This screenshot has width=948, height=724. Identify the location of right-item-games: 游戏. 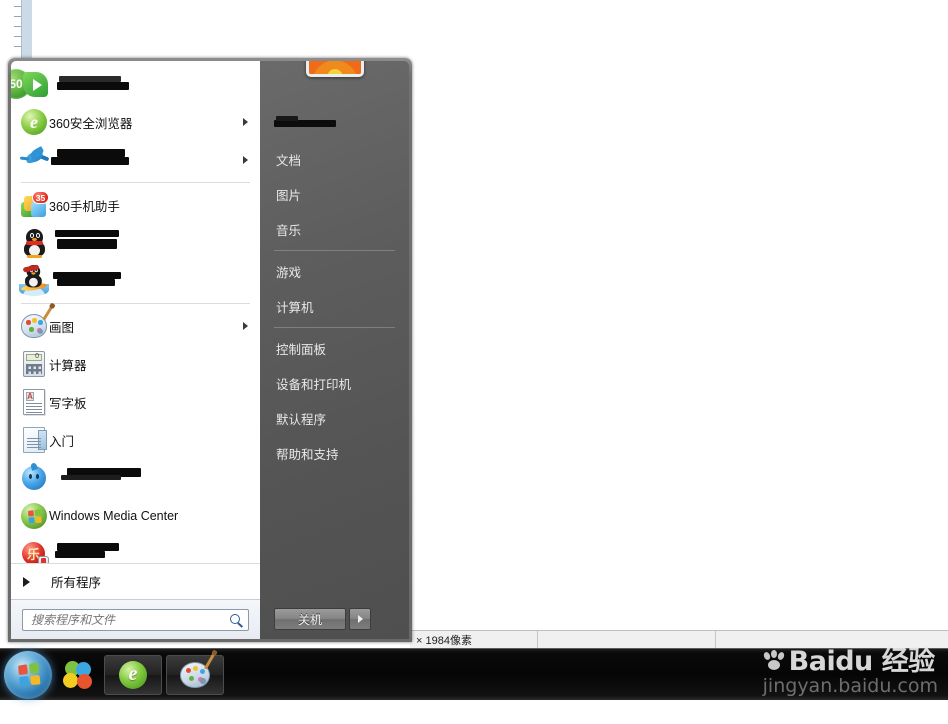
(334, 271).